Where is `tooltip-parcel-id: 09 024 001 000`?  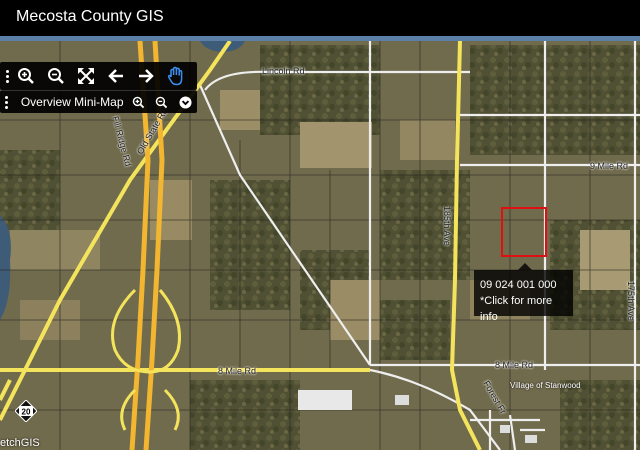
tooltip-parcel-id: 09 024 001 000 is located at coordinates (518, 285).